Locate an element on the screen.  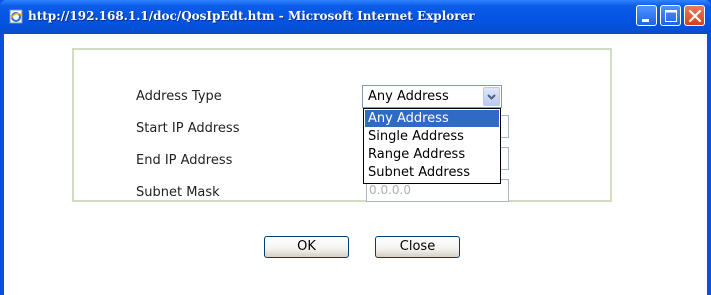
start-ip-label: Start IP Address is located at coordinates (188, 128).